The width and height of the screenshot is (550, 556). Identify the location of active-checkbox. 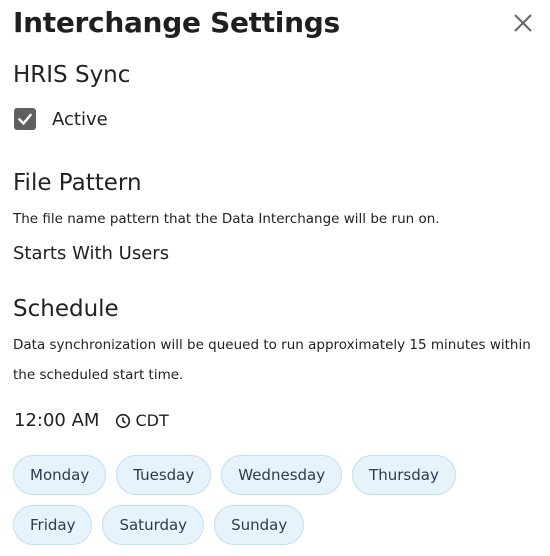
(25, 119).